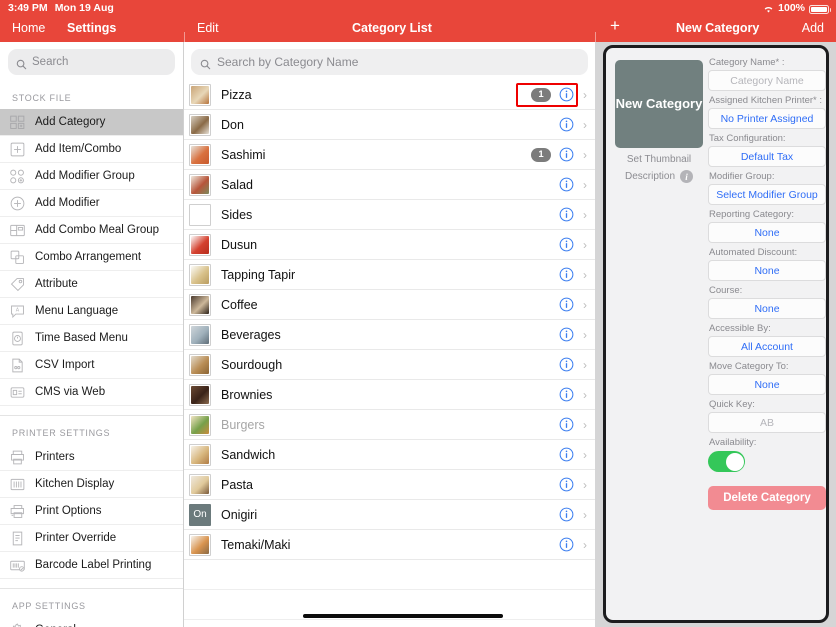 This screenshot has width=836, height=627. What do you see at coordinates (91, 565) in the screenshot?
I see `sidebar-item-barcode-label-printing: Barcode Label Printing` at bounding box center [91, 565].